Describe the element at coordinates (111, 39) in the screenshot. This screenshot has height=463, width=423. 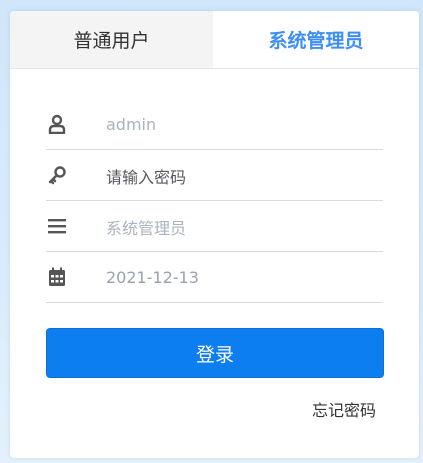
I see `tab-regular-user: 普通用户` at that location.